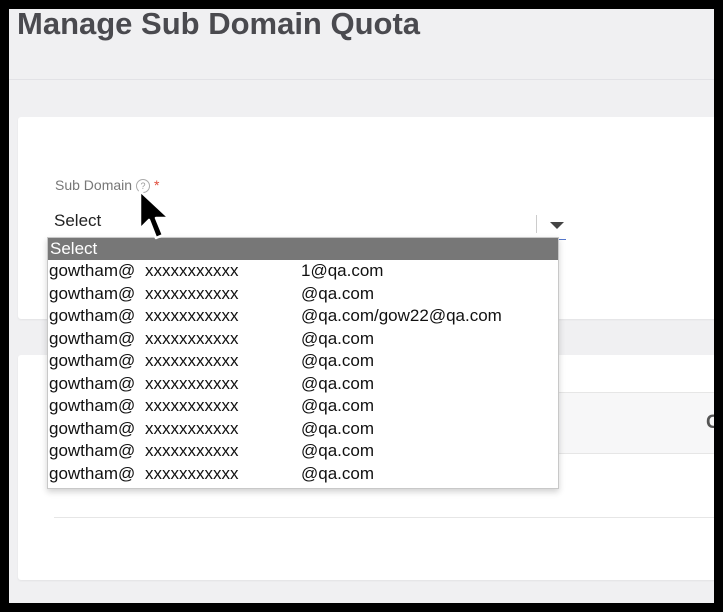 The height and width of the screenshot is (612, 723). I want to click on dropdown-option-label: Select, so click(74, 248).